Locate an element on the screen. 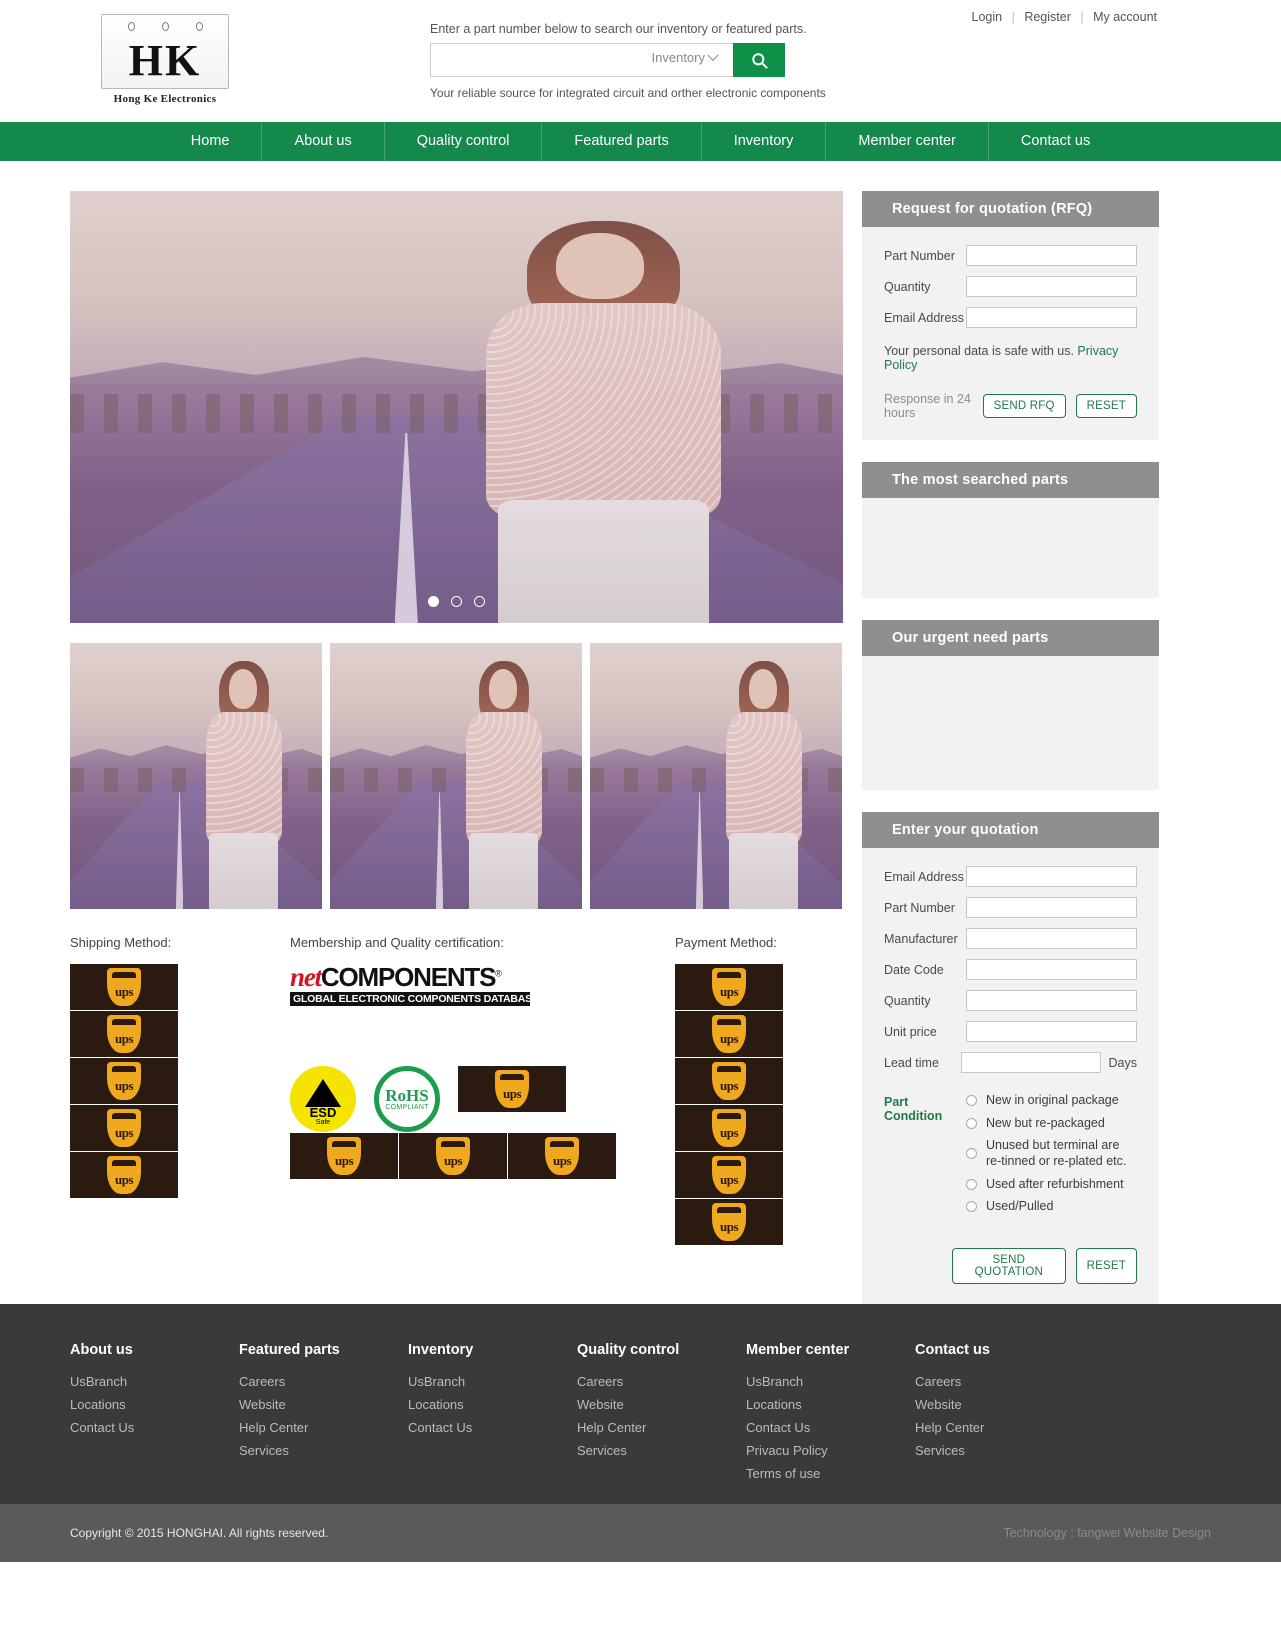  search-scope-dropdown: Inventory is located at coordinates (685, 57).